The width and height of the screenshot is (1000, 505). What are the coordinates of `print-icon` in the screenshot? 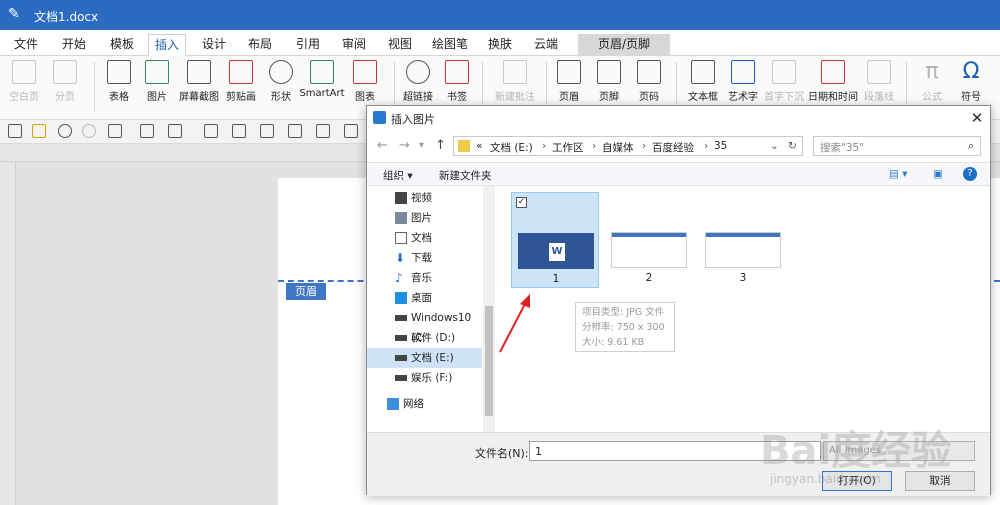 It's located at (147, 131).